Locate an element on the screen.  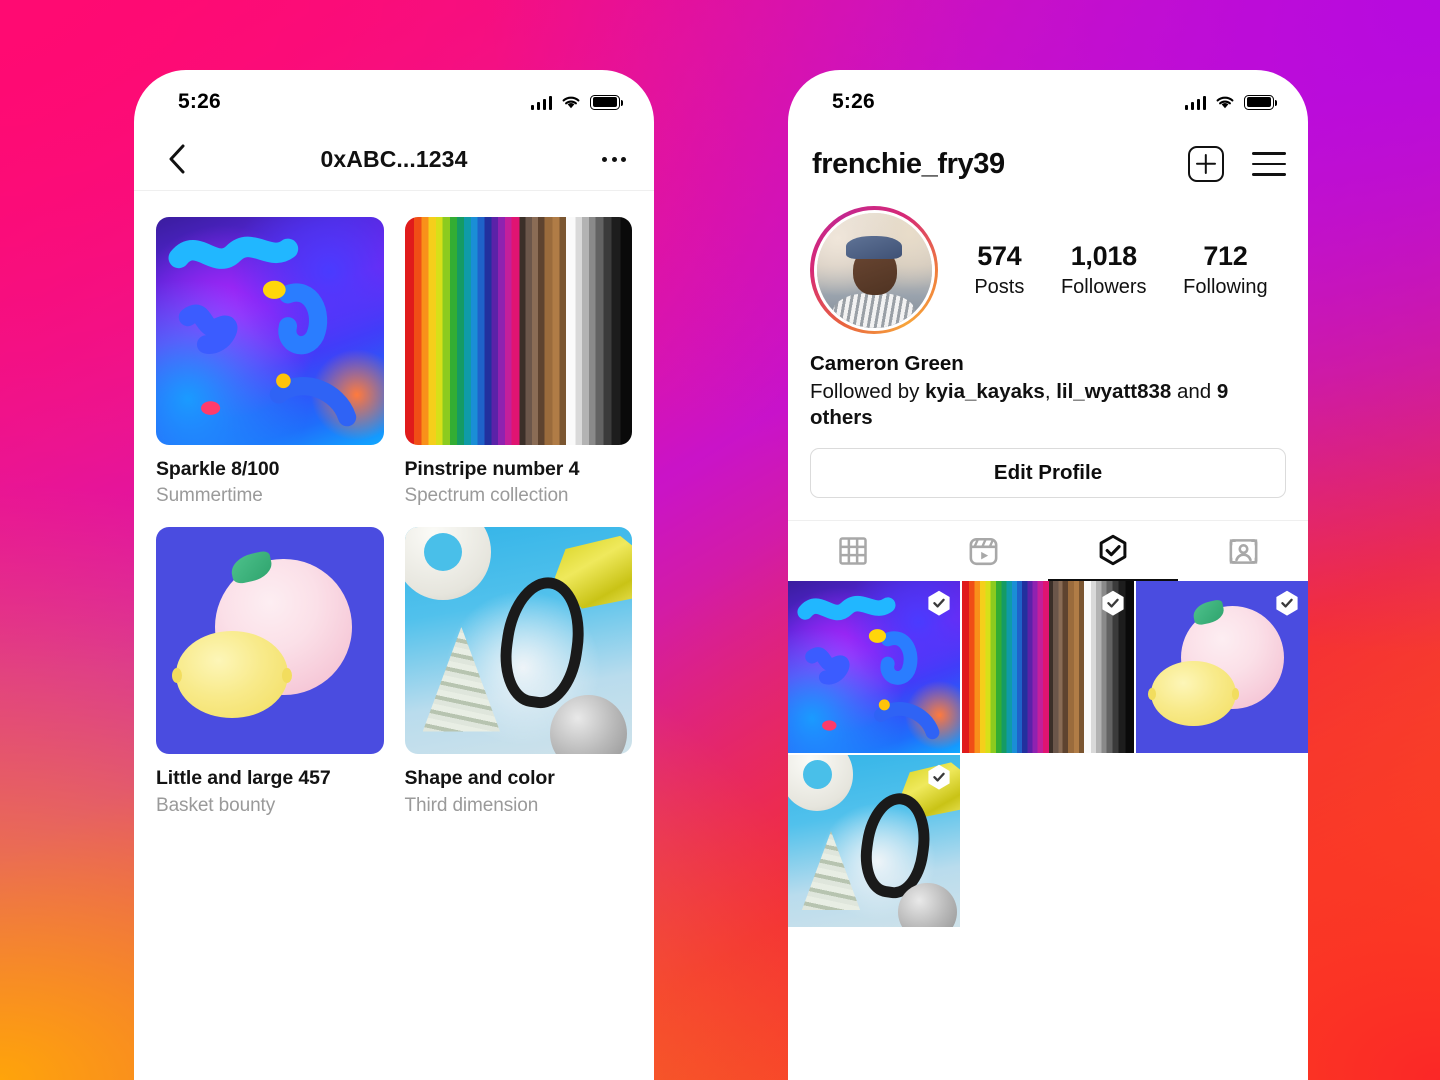
status-bar-right: 5:26 is located at coordinates (1048, 99).